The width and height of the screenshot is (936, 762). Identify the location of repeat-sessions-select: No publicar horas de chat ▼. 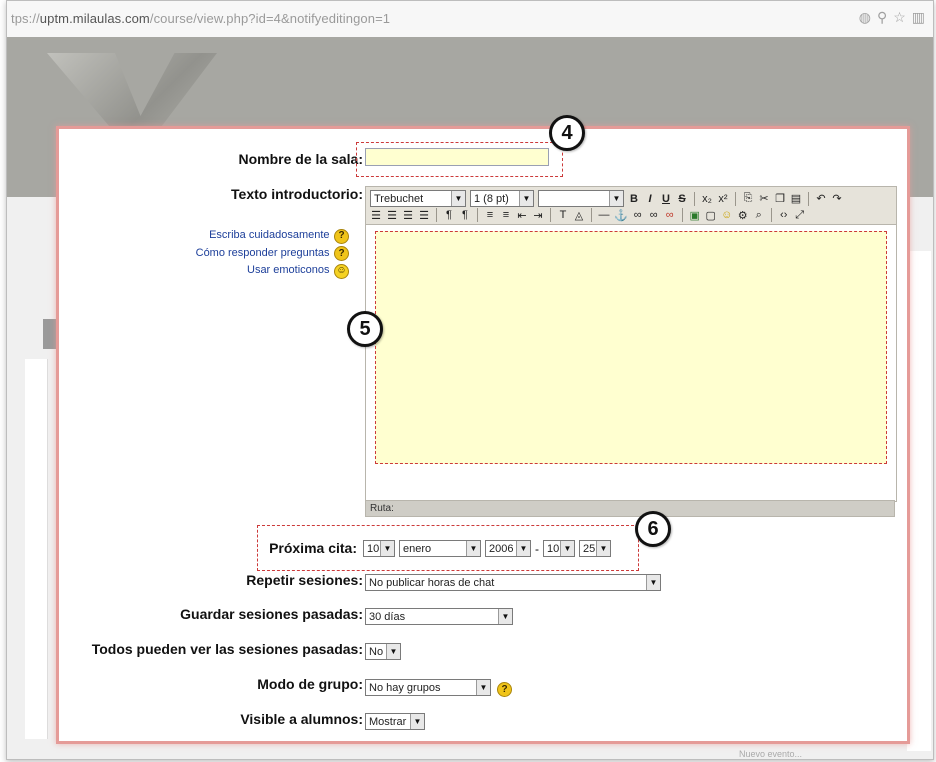
(513, 582).